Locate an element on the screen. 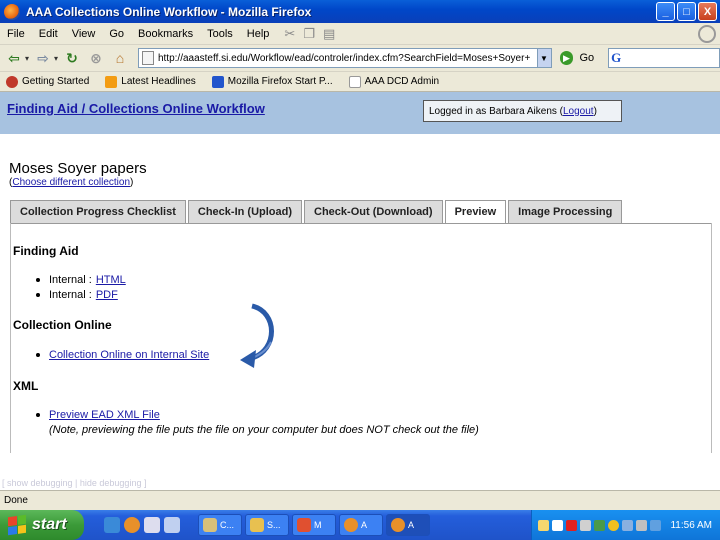  logout-link: Logout is located at coordinates (578, 111).